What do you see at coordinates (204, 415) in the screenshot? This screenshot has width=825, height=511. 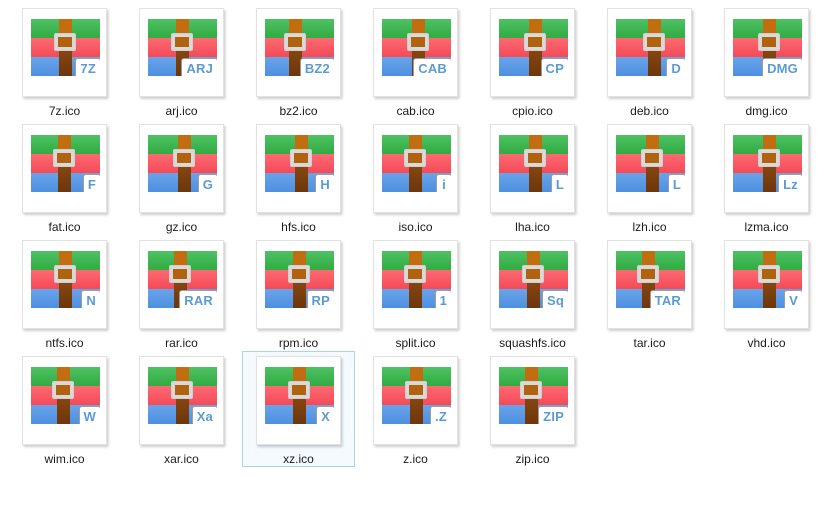 I see `format-badge: Xa` at bounding box center [204, 415].